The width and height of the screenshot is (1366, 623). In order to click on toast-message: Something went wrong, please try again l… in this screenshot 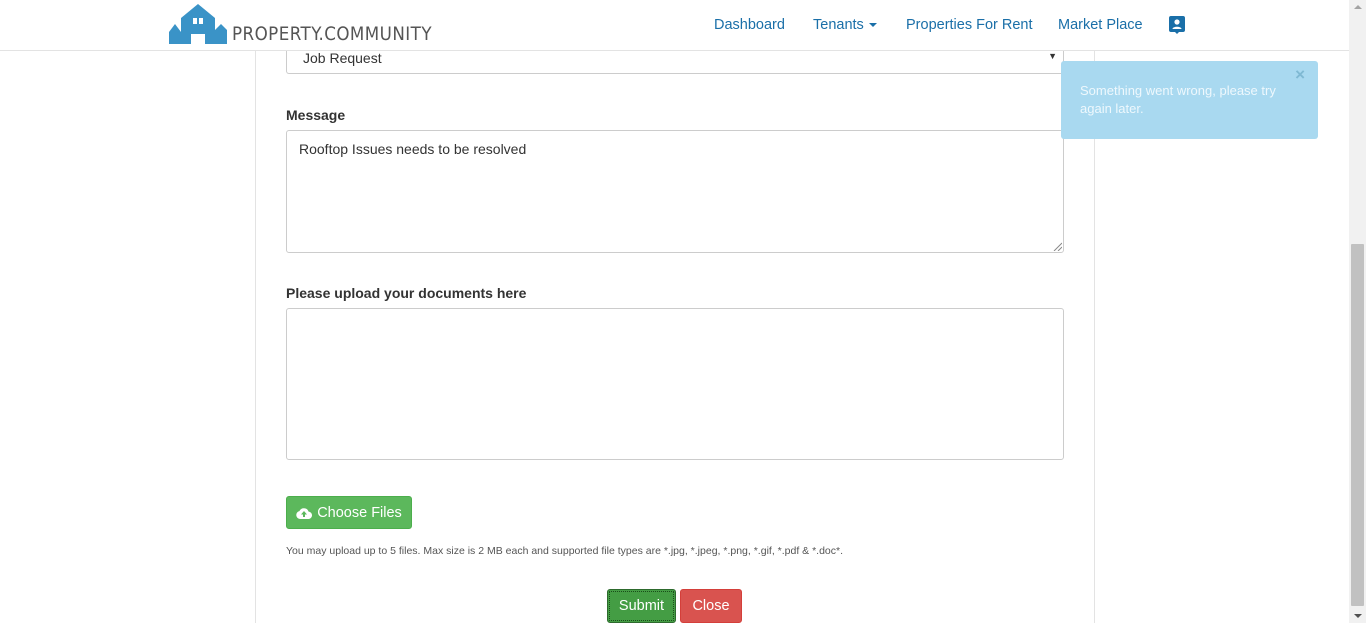, I will do `click(1178, 99)`.